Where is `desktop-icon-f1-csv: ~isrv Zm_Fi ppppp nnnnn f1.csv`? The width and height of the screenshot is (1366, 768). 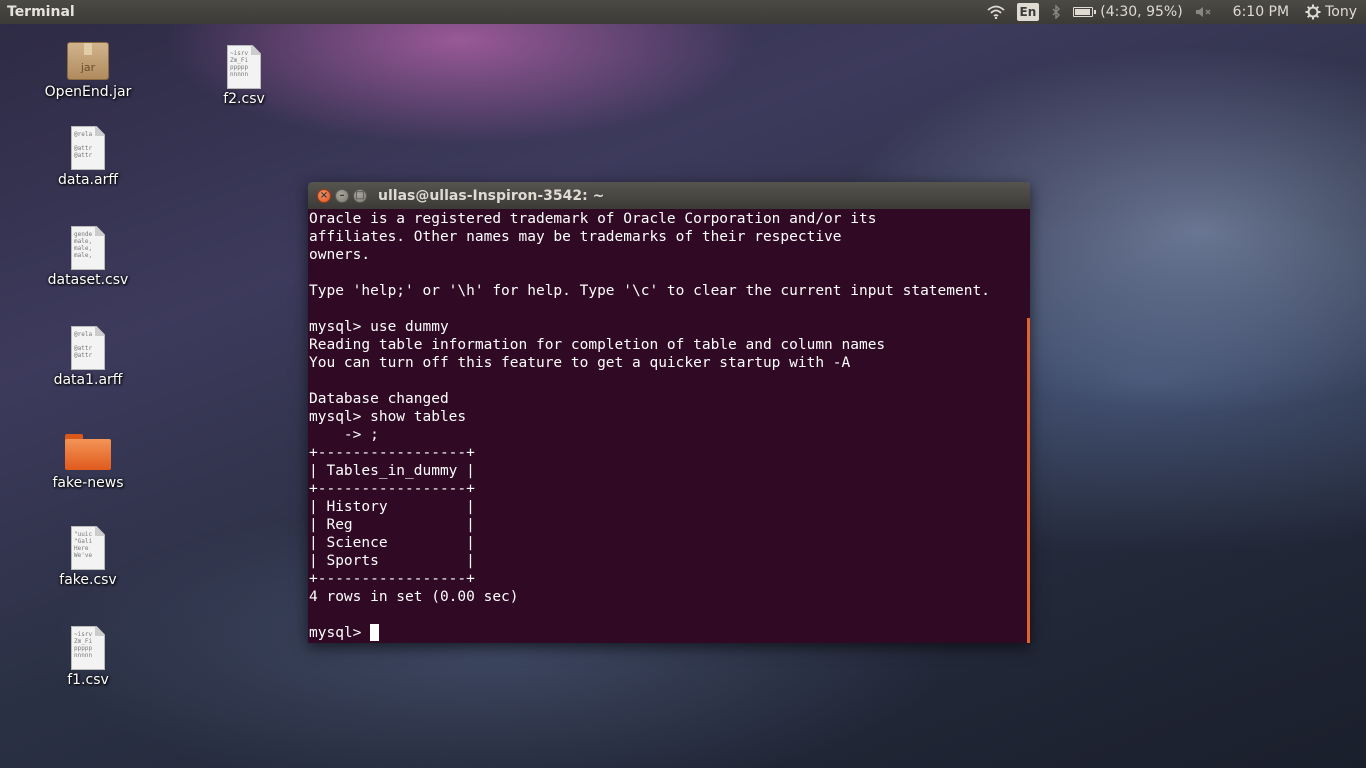 desktop-icon-f1-csv: ~isrv Zm_Fi ppppp nnnnn f1.csv is located at coordinates (88, 657).